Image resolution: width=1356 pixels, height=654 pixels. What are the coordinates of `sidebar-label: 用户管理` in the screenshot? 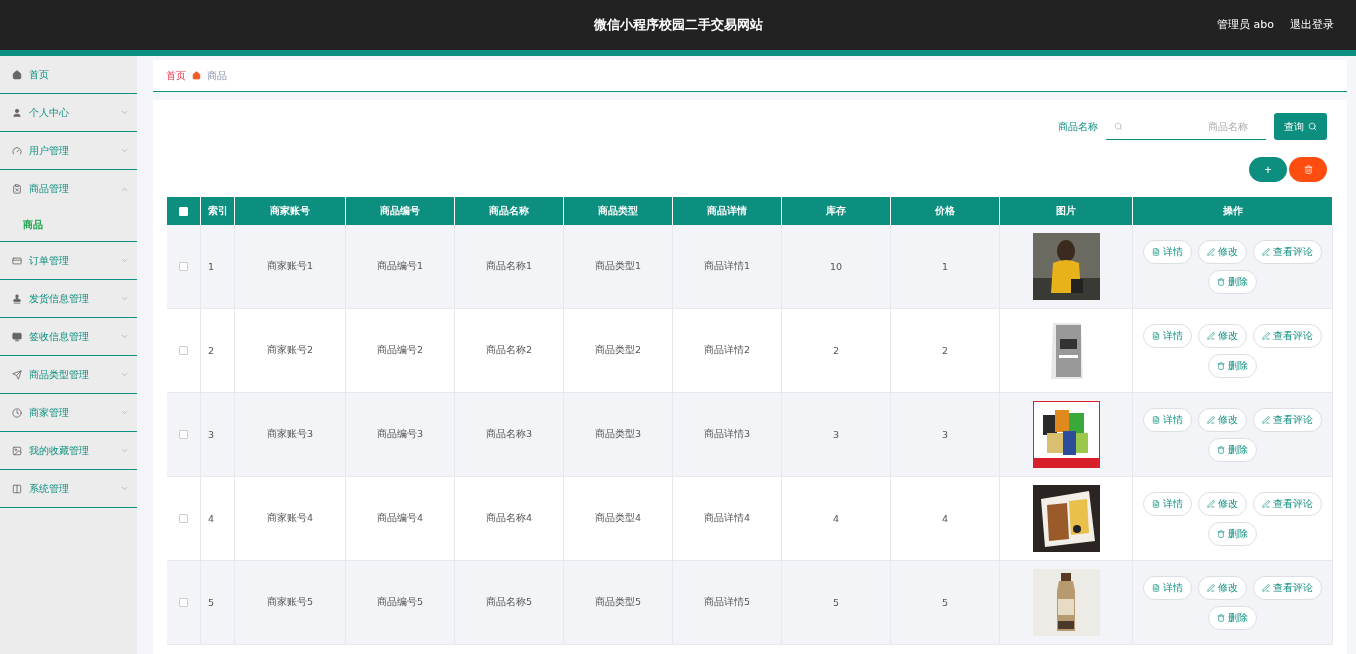 It's located at (49, 150).